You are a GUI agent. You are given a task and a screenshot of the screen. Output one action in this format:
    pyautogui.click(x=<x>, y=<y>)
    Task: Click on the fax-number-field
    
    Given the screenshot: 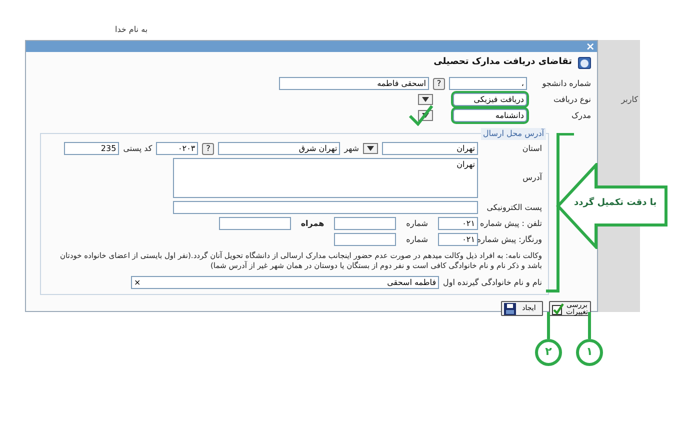 What is the action you would take?
    pyautogui.click(x=365, y=239)
    